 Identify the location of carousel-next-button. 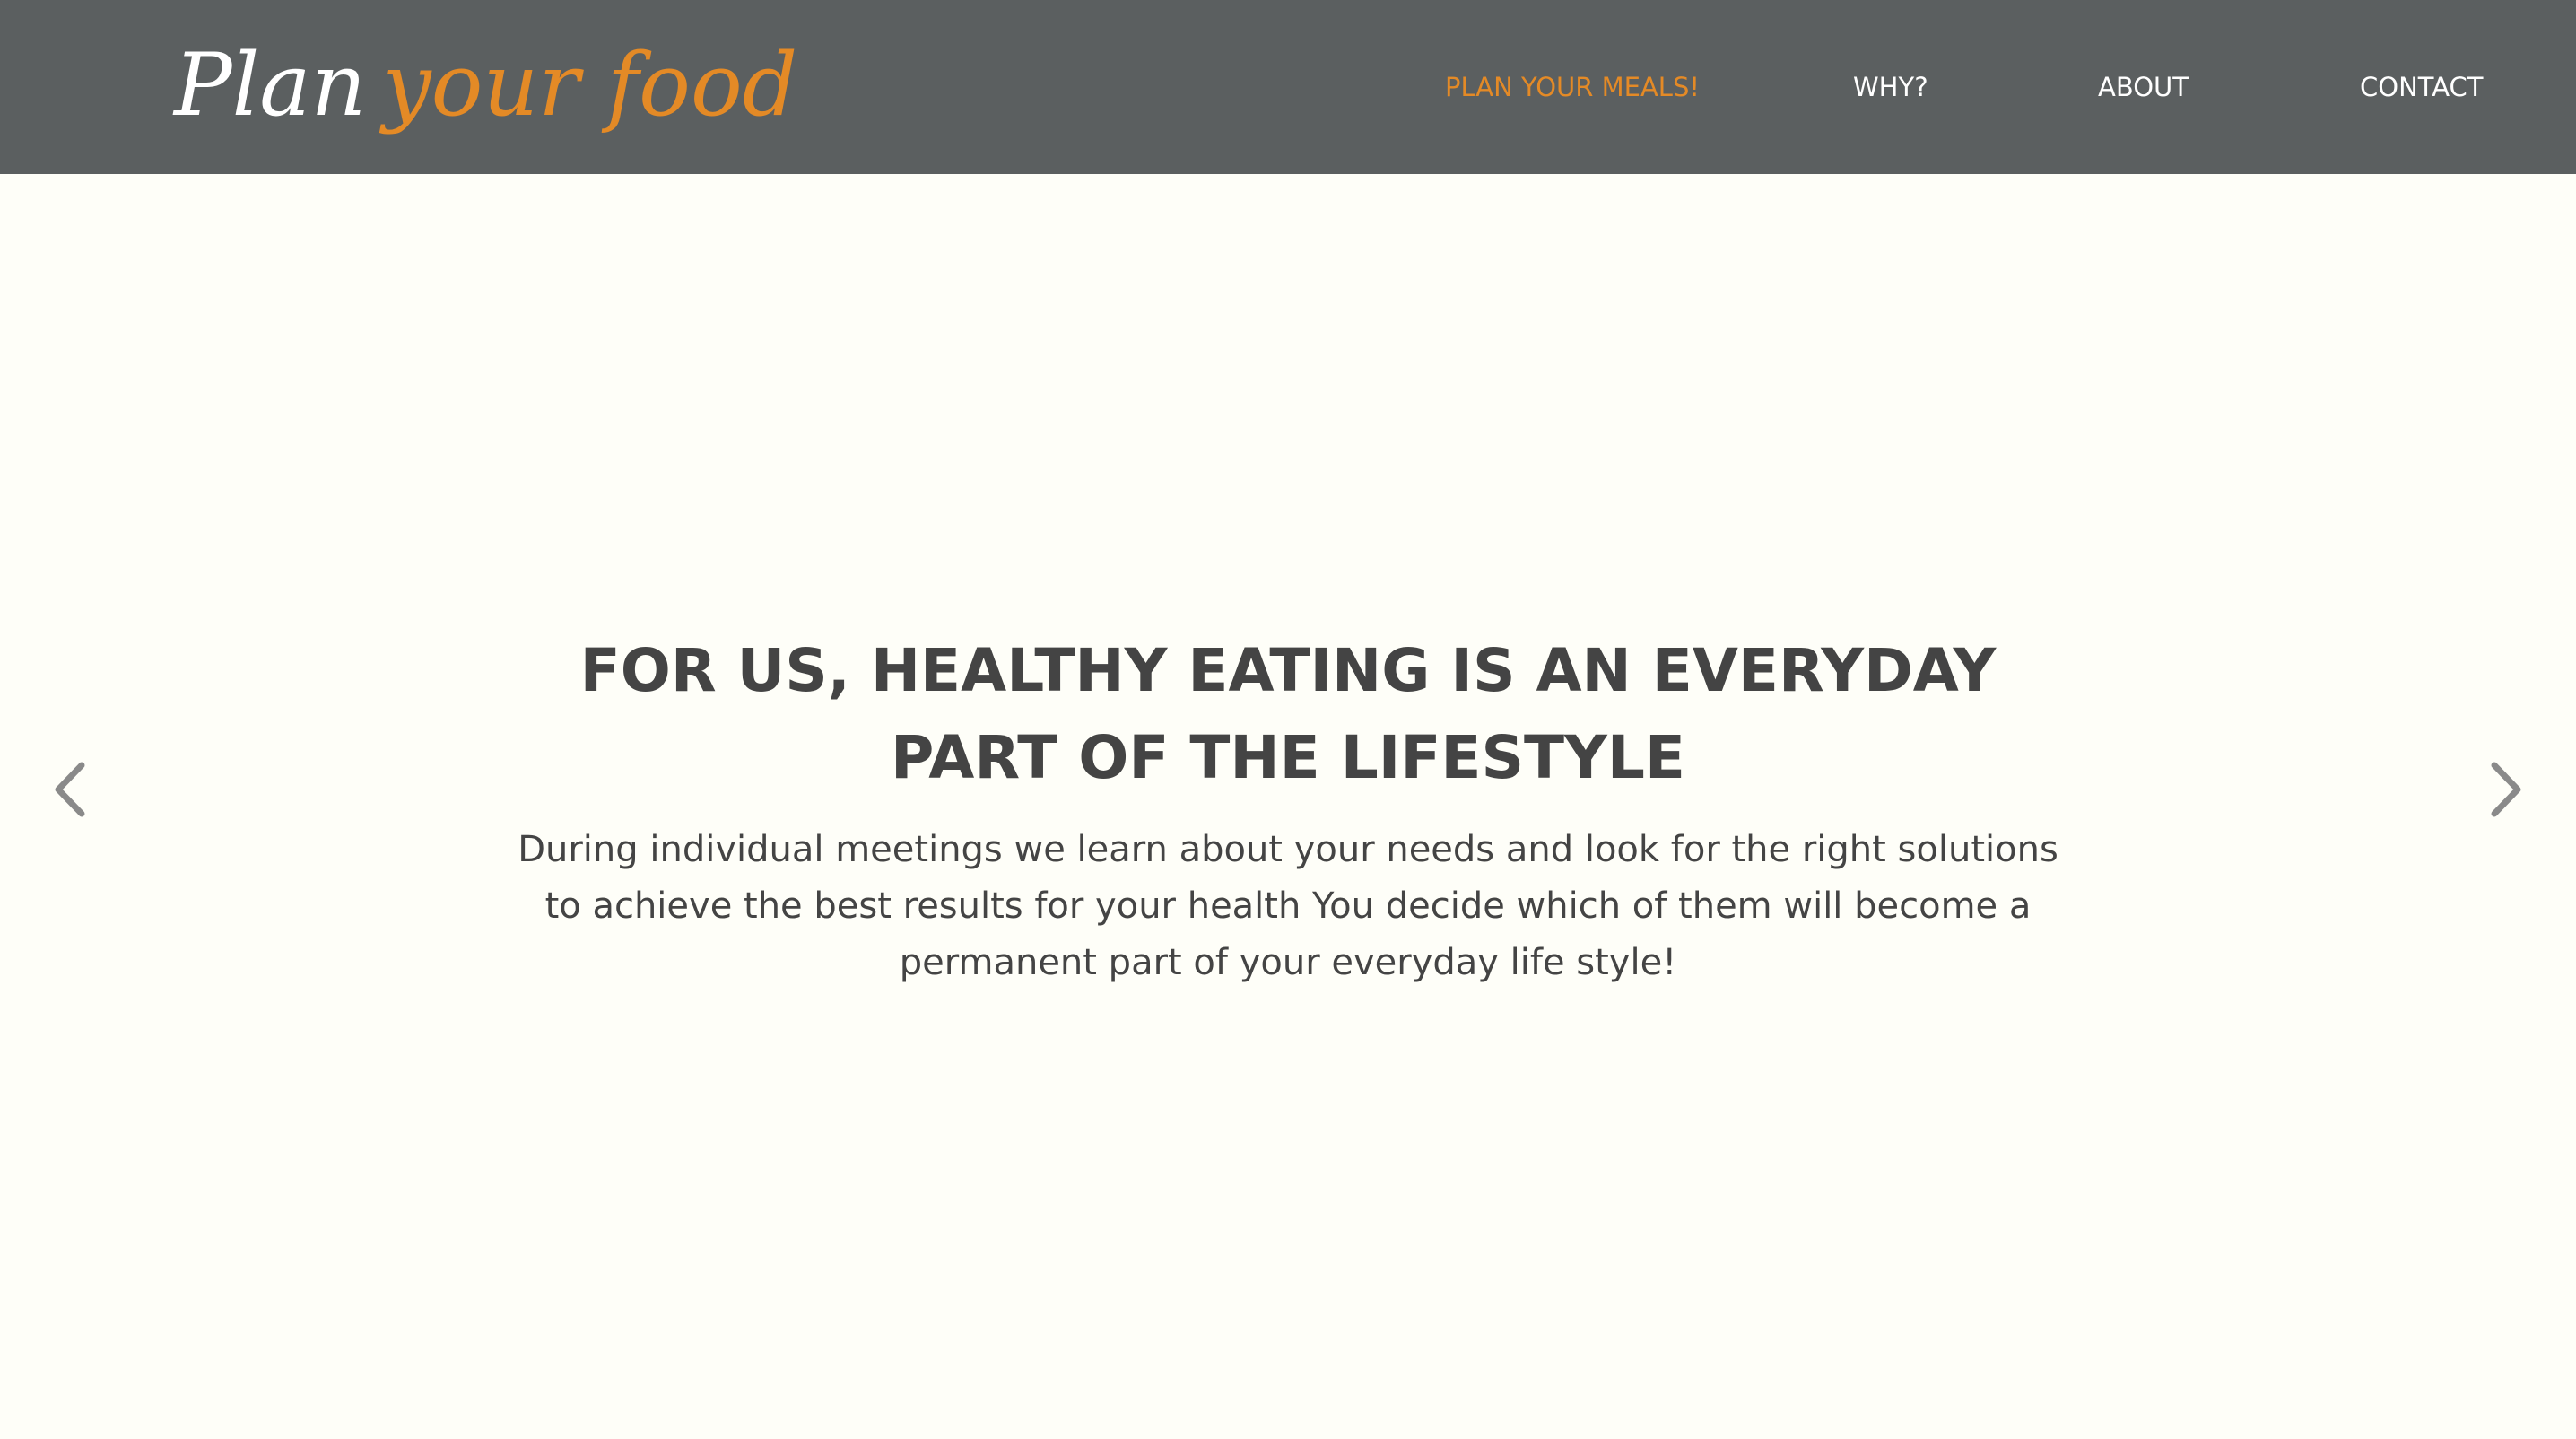
(2506, 790).